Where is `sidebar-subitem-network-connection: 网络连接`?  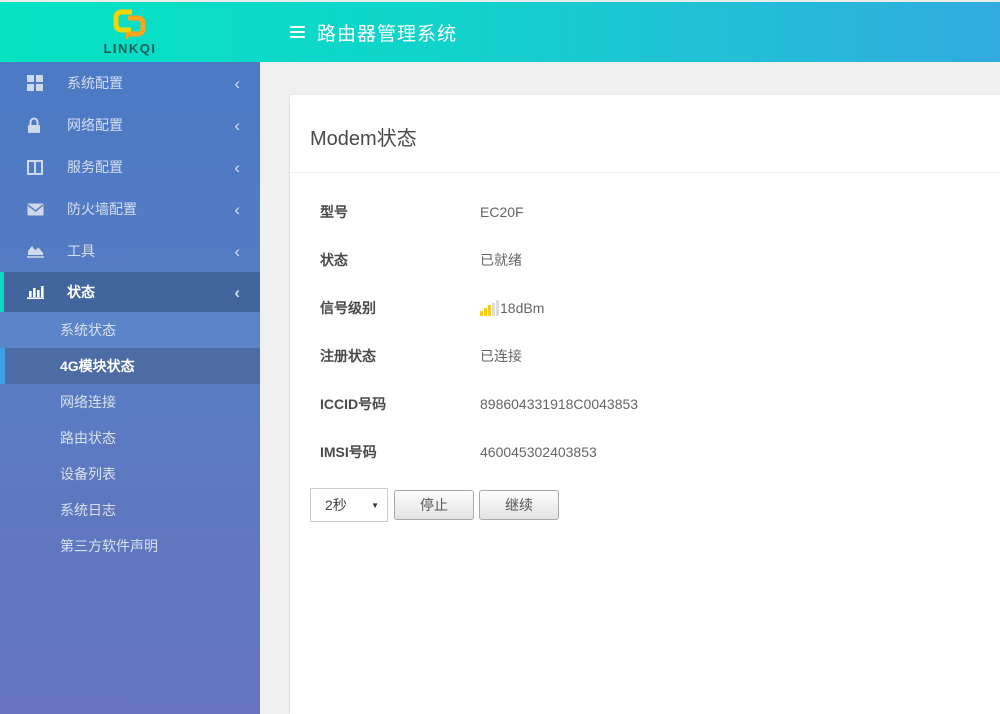
sidebar-subitem-network-connection: 网络连接 is located at coordinates (130, 402).